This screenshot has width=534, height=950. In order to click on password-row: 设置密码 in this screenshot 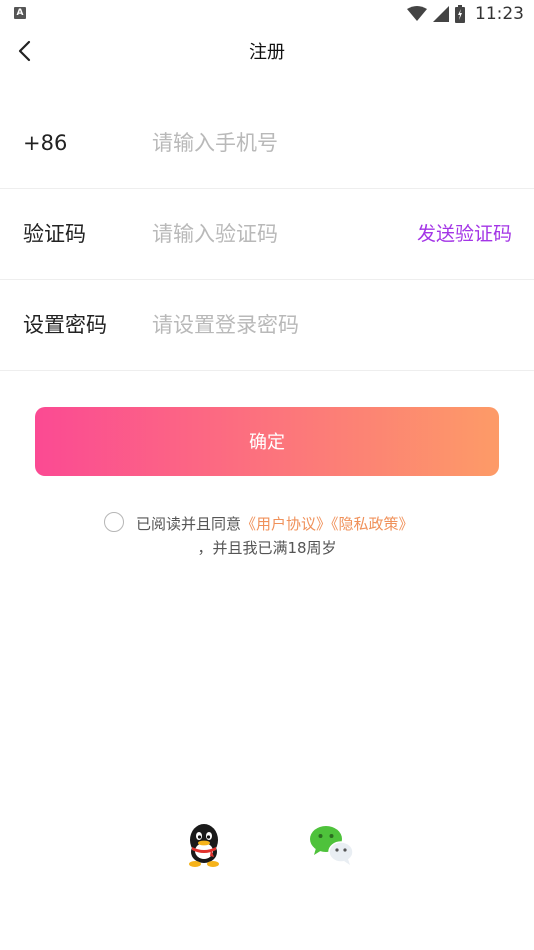, I will do `click(267, 325)`.